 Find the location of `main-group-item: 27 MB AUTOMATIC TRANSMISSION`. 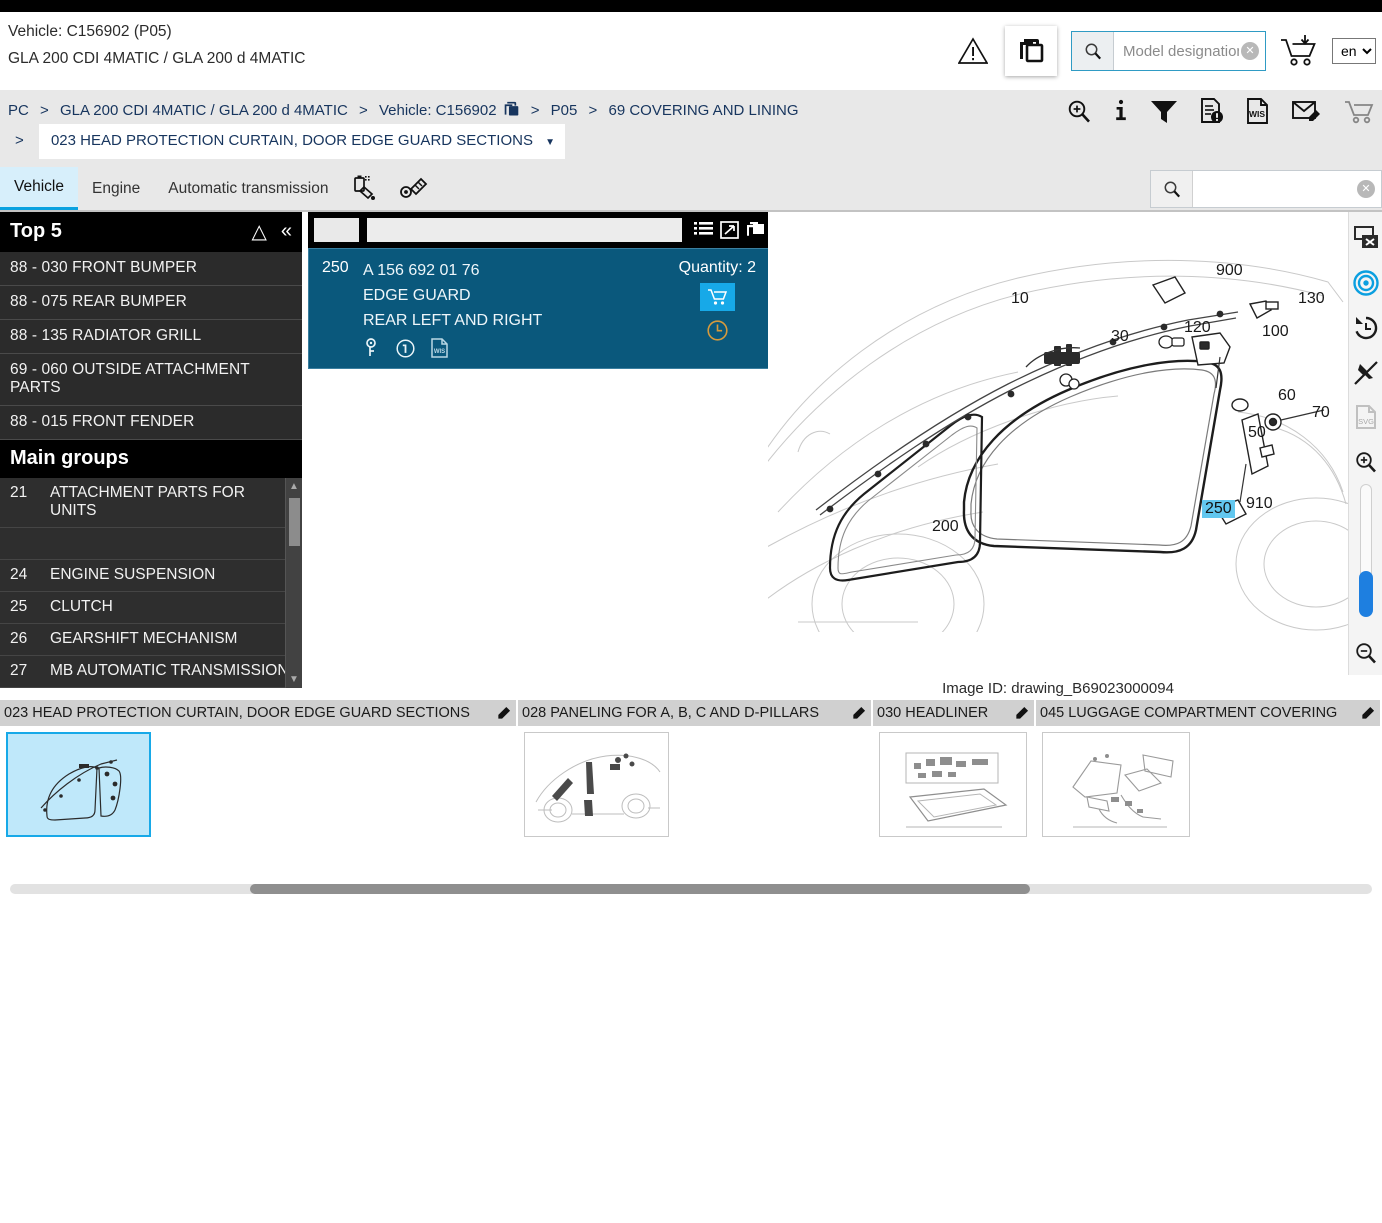

main-group-item: 27 MB AUTOMATIC TRANSMISSION is located at coordinates (151, 672).